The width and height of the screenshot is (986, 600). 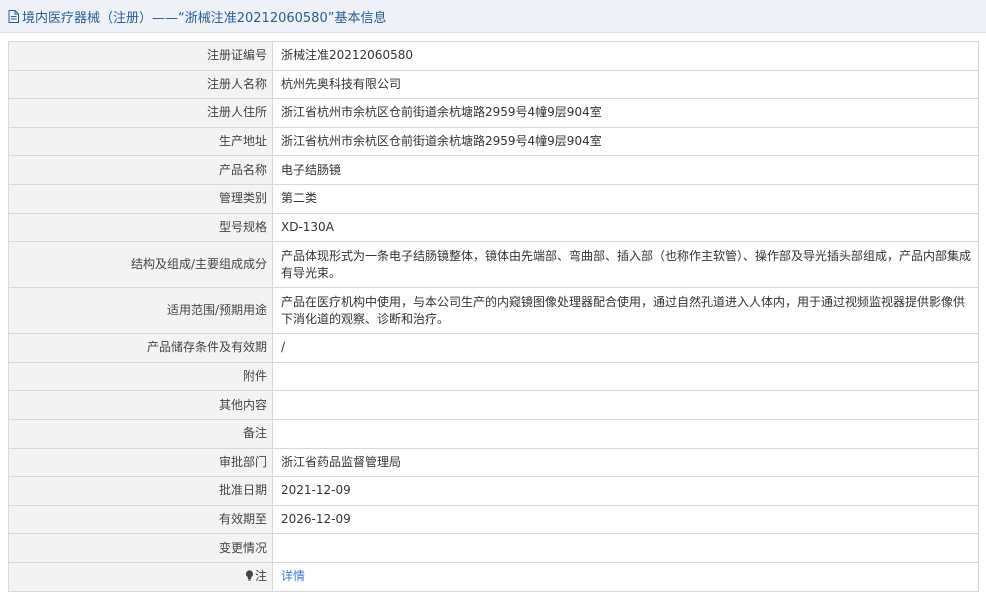 I want to click on table-row-approval-dept: 审批部门 浙江省药品监督管理局, so click(x=493, y=462).